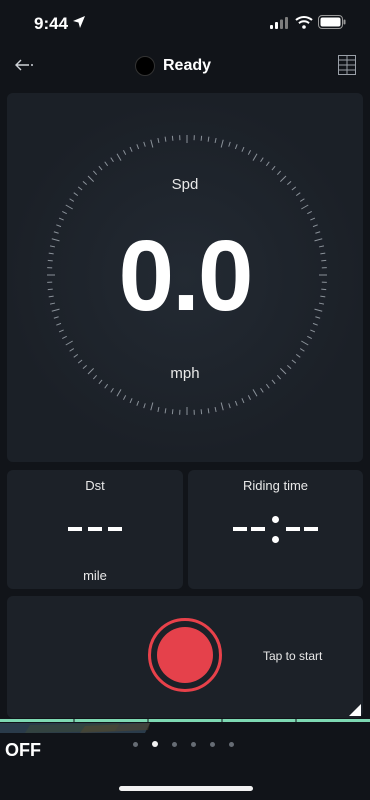 This screenshot has width=370, height=800. I want to click on app-header: Ready, so click(185, 66).